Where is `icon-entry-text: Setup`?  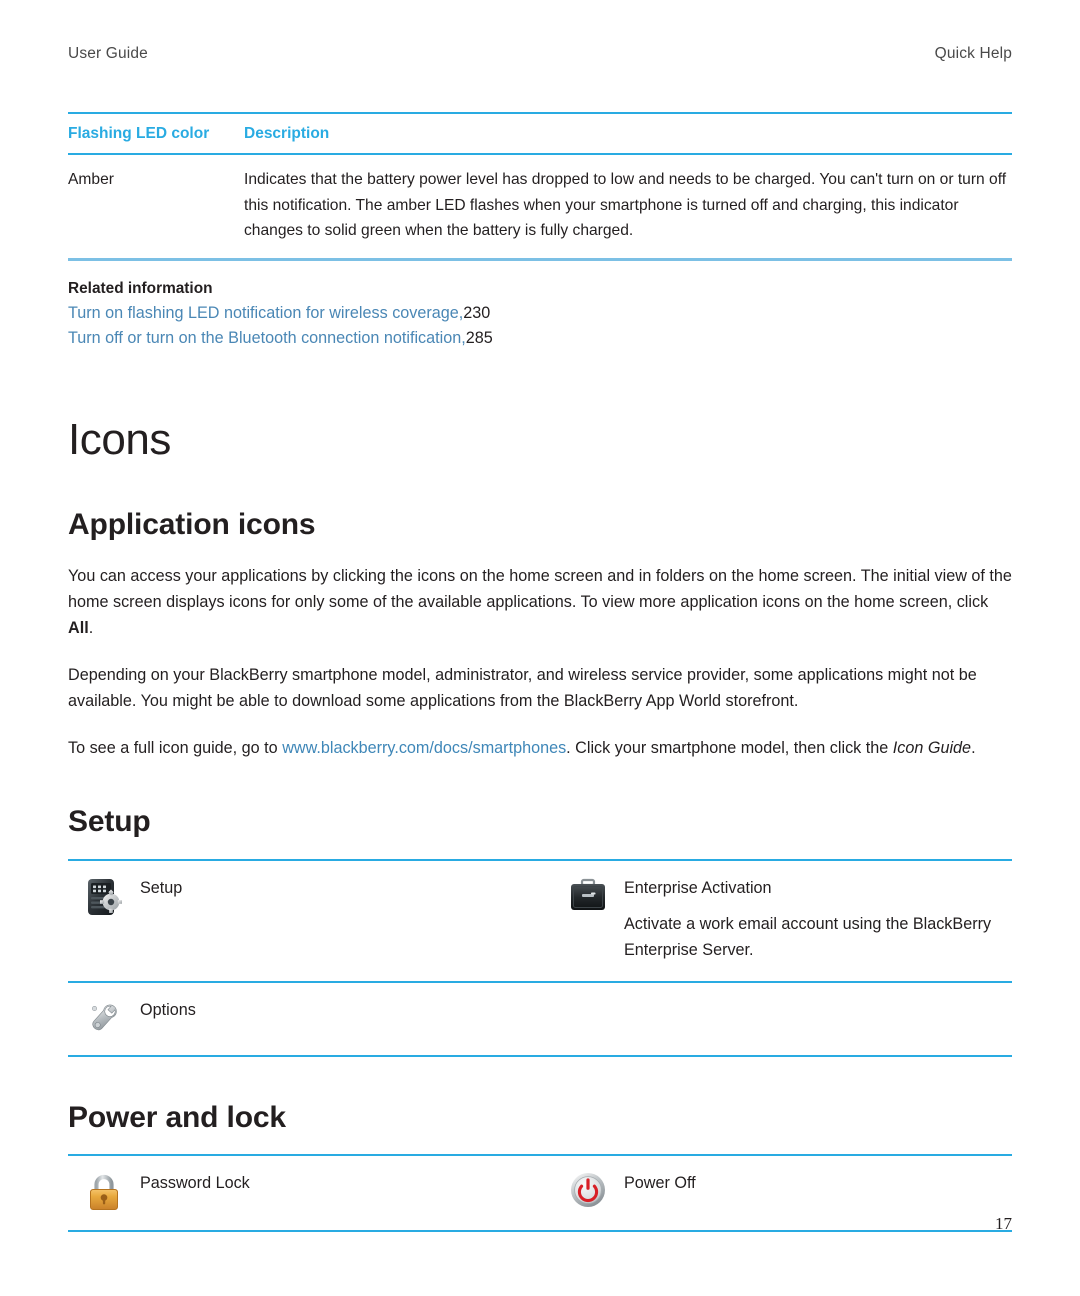
icon-entry-text: Setup is located at coordinates (346, 888).